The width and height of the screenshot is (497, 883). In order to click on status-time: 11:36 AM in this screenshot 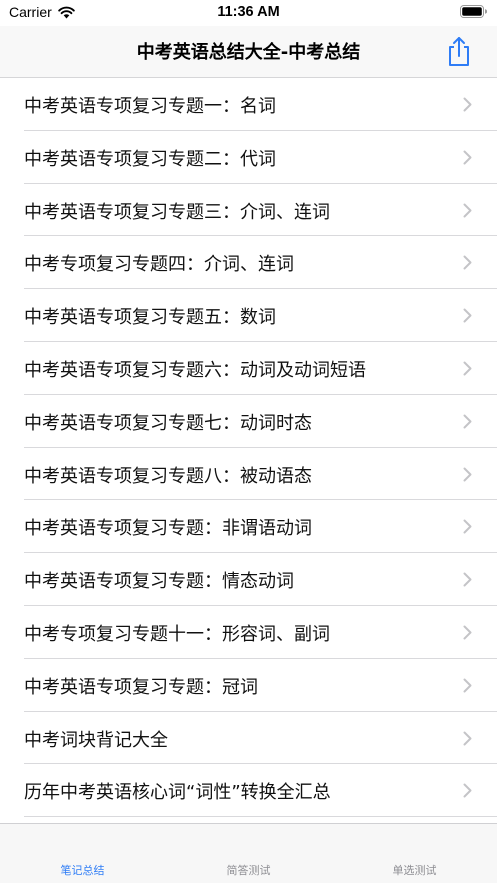, I will do `click(248, 12)`.